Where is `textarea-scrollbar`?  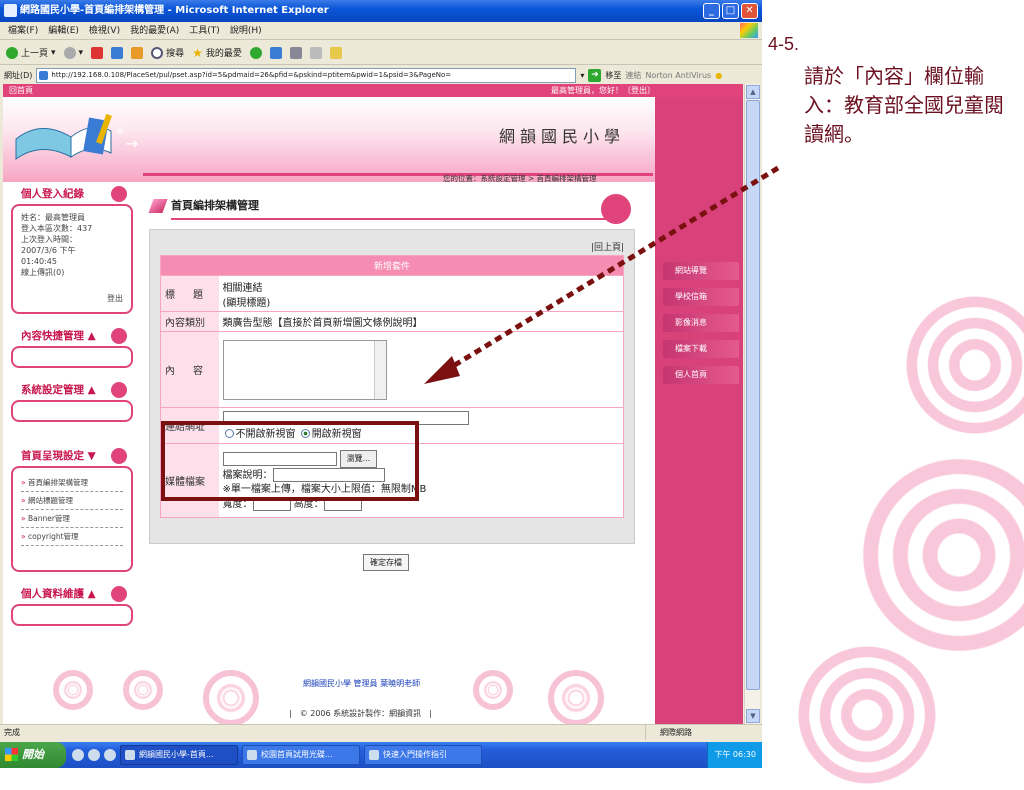 textarea-scrollbar is located at coordinates (379, 369).